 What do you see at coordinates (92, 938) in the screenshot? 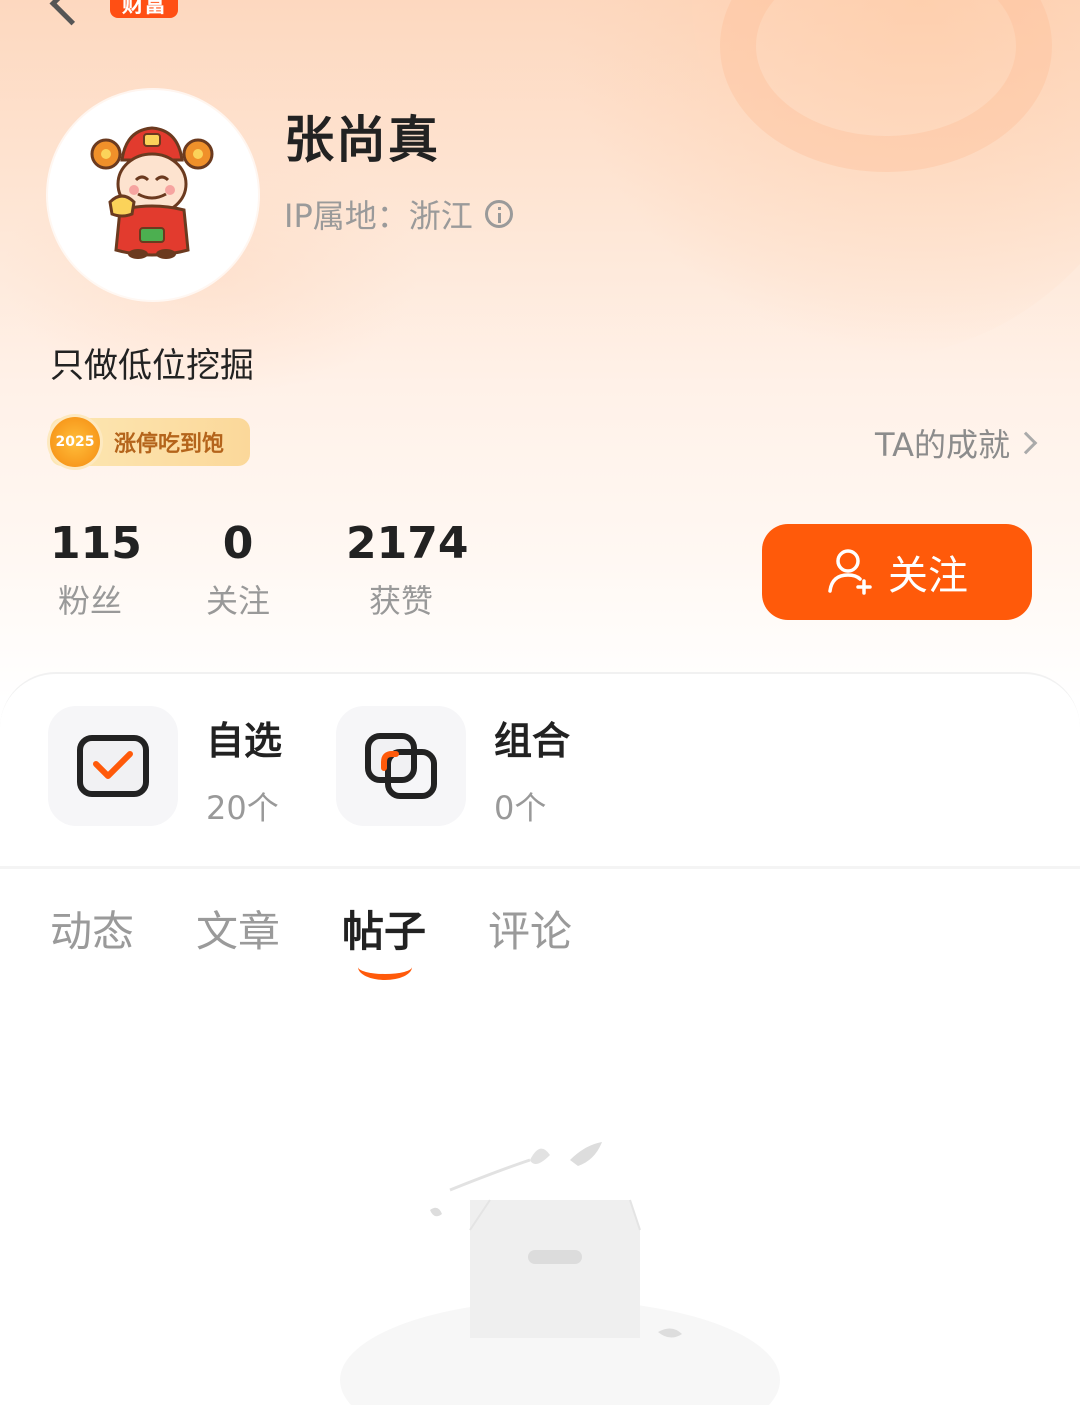
I see `tab-updates: 动态` at bounding box center [92, 938].